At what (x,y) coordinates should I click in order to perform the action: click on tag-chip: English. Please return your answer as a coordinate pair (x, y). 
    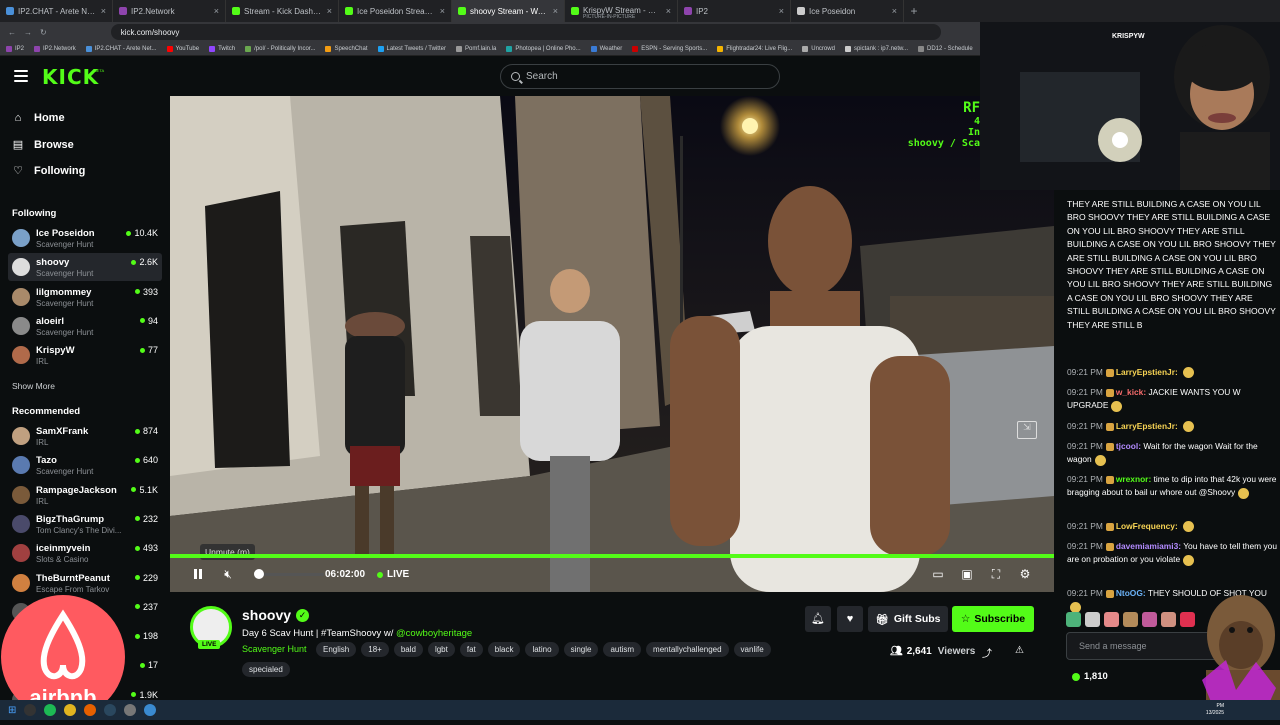
    Looking at the image, I should click on (336, 649).